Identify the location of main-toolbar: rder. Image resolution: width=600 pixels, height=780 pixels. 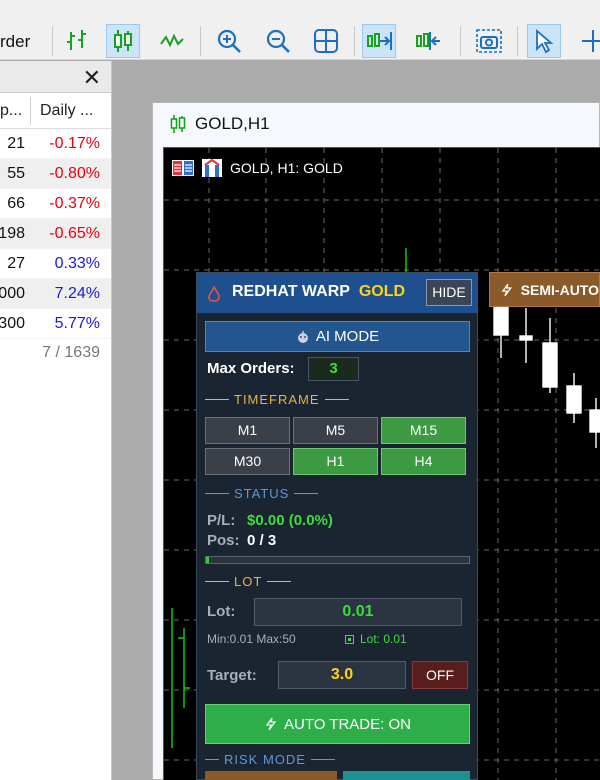
(300, 30).